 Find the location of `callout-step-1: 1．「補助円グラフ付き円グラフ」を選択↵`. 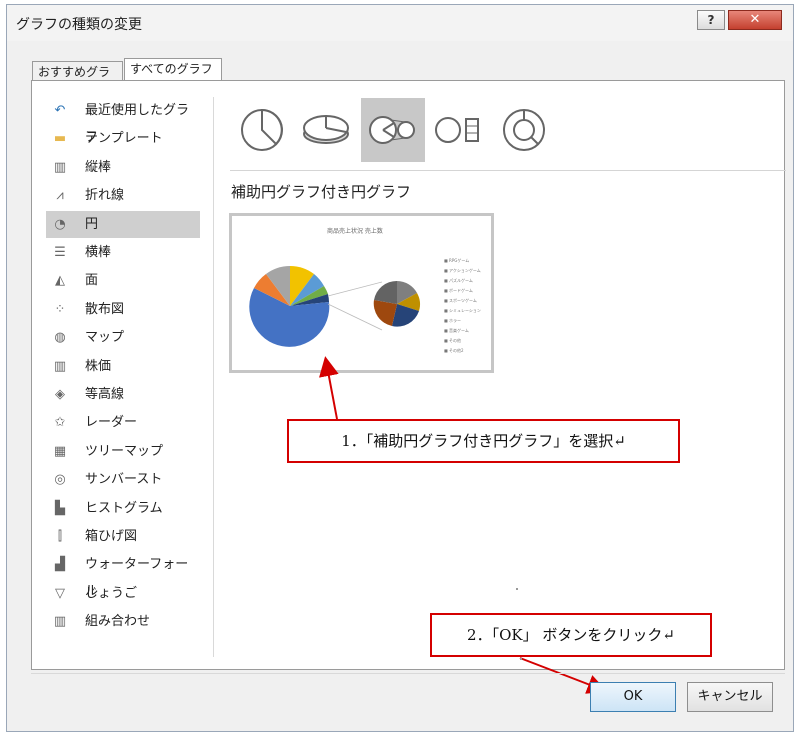

callout-step-1: 1．「補助円グラフ付き円グラフ」を選択↵ is located at coordinates (483, 441).